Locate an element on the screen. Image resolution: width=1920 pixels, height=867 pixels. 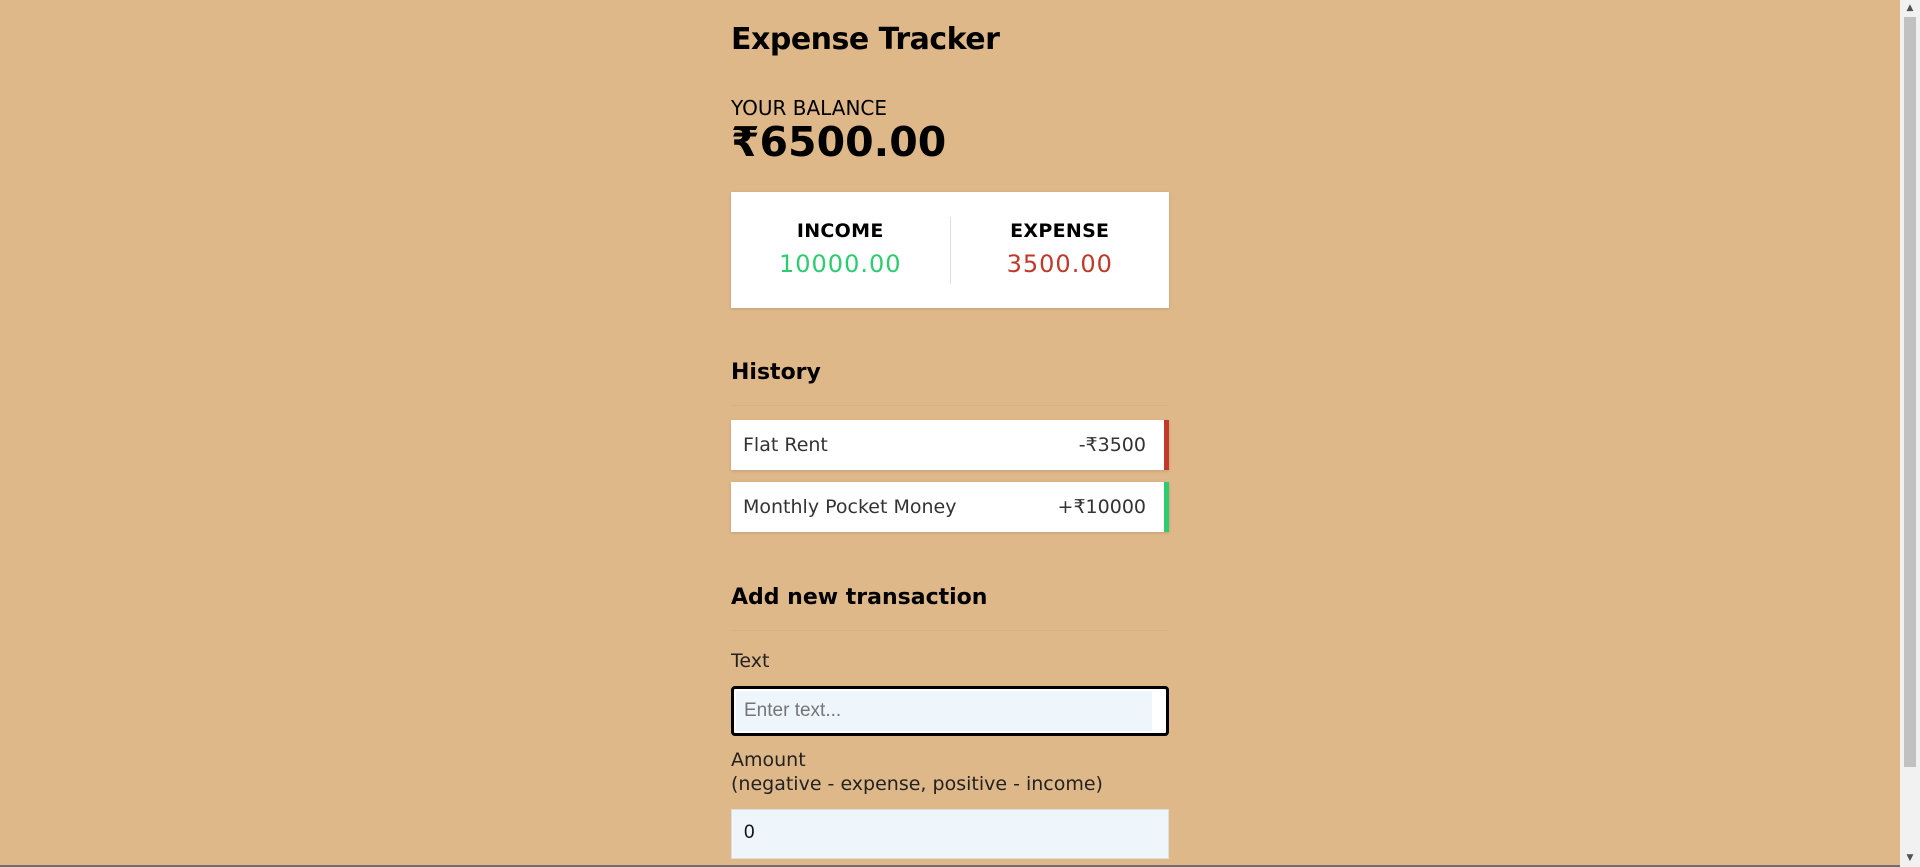
history-item-amount: -₹3500 is located at coordinates (1112, 445).